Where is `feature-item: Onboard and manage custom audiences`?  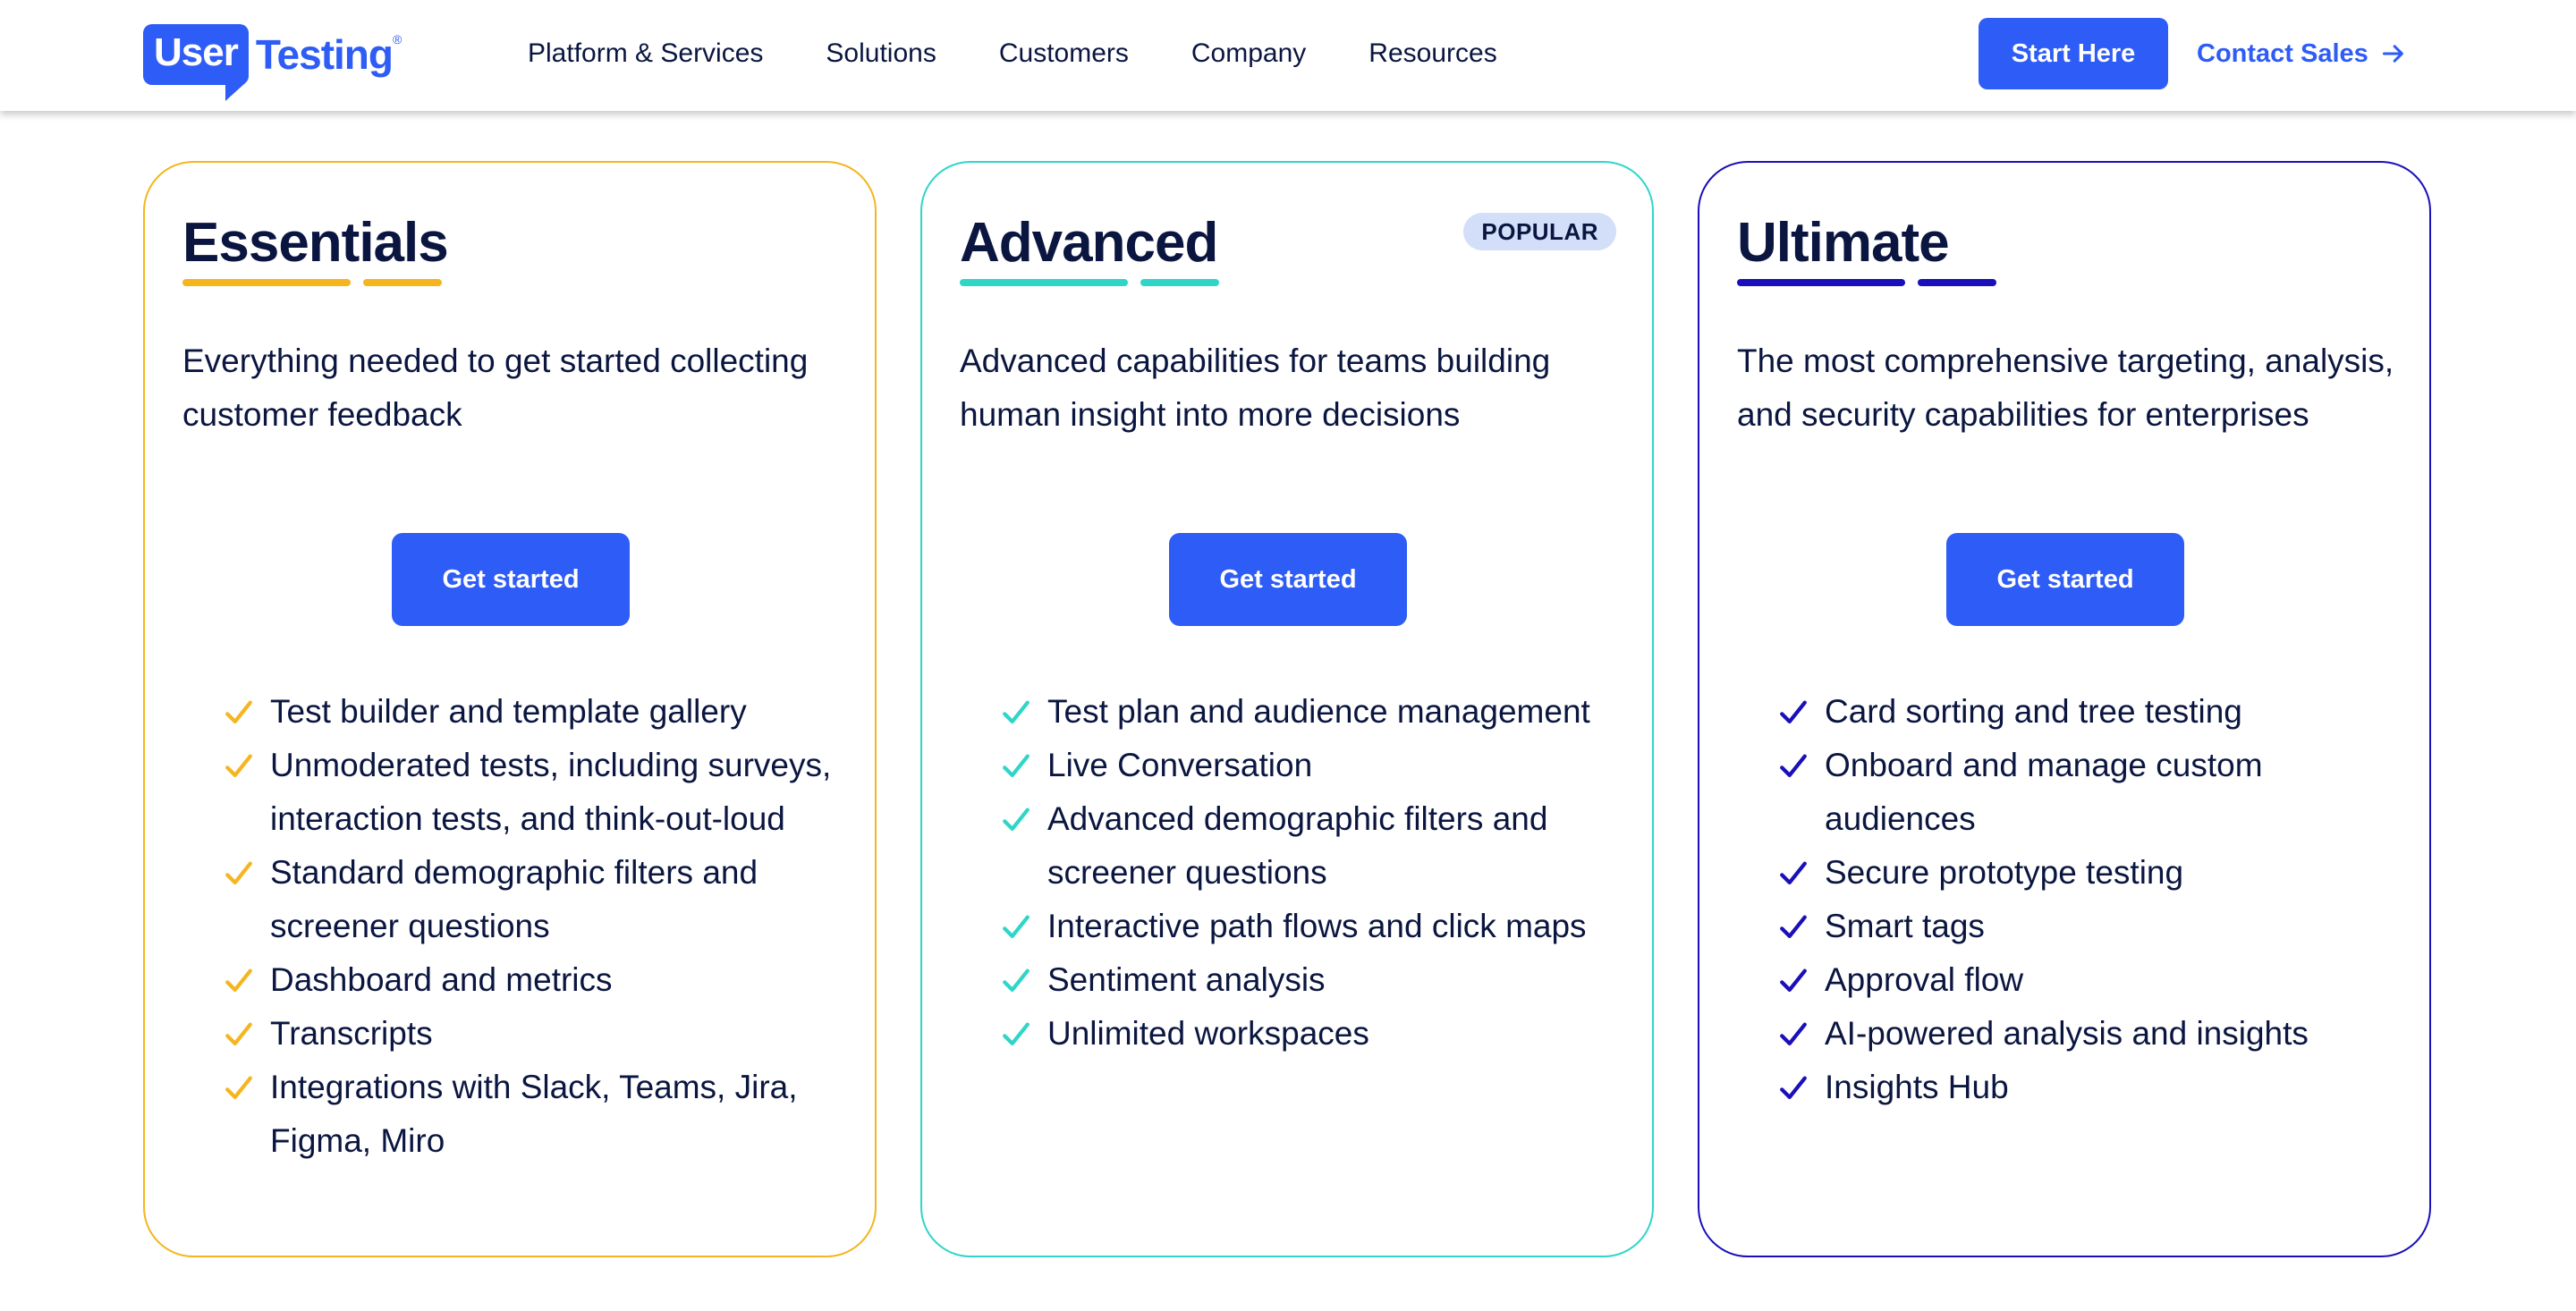 feature-item: Onboard and manage custom audiences is located at coordinates (2091, 792).